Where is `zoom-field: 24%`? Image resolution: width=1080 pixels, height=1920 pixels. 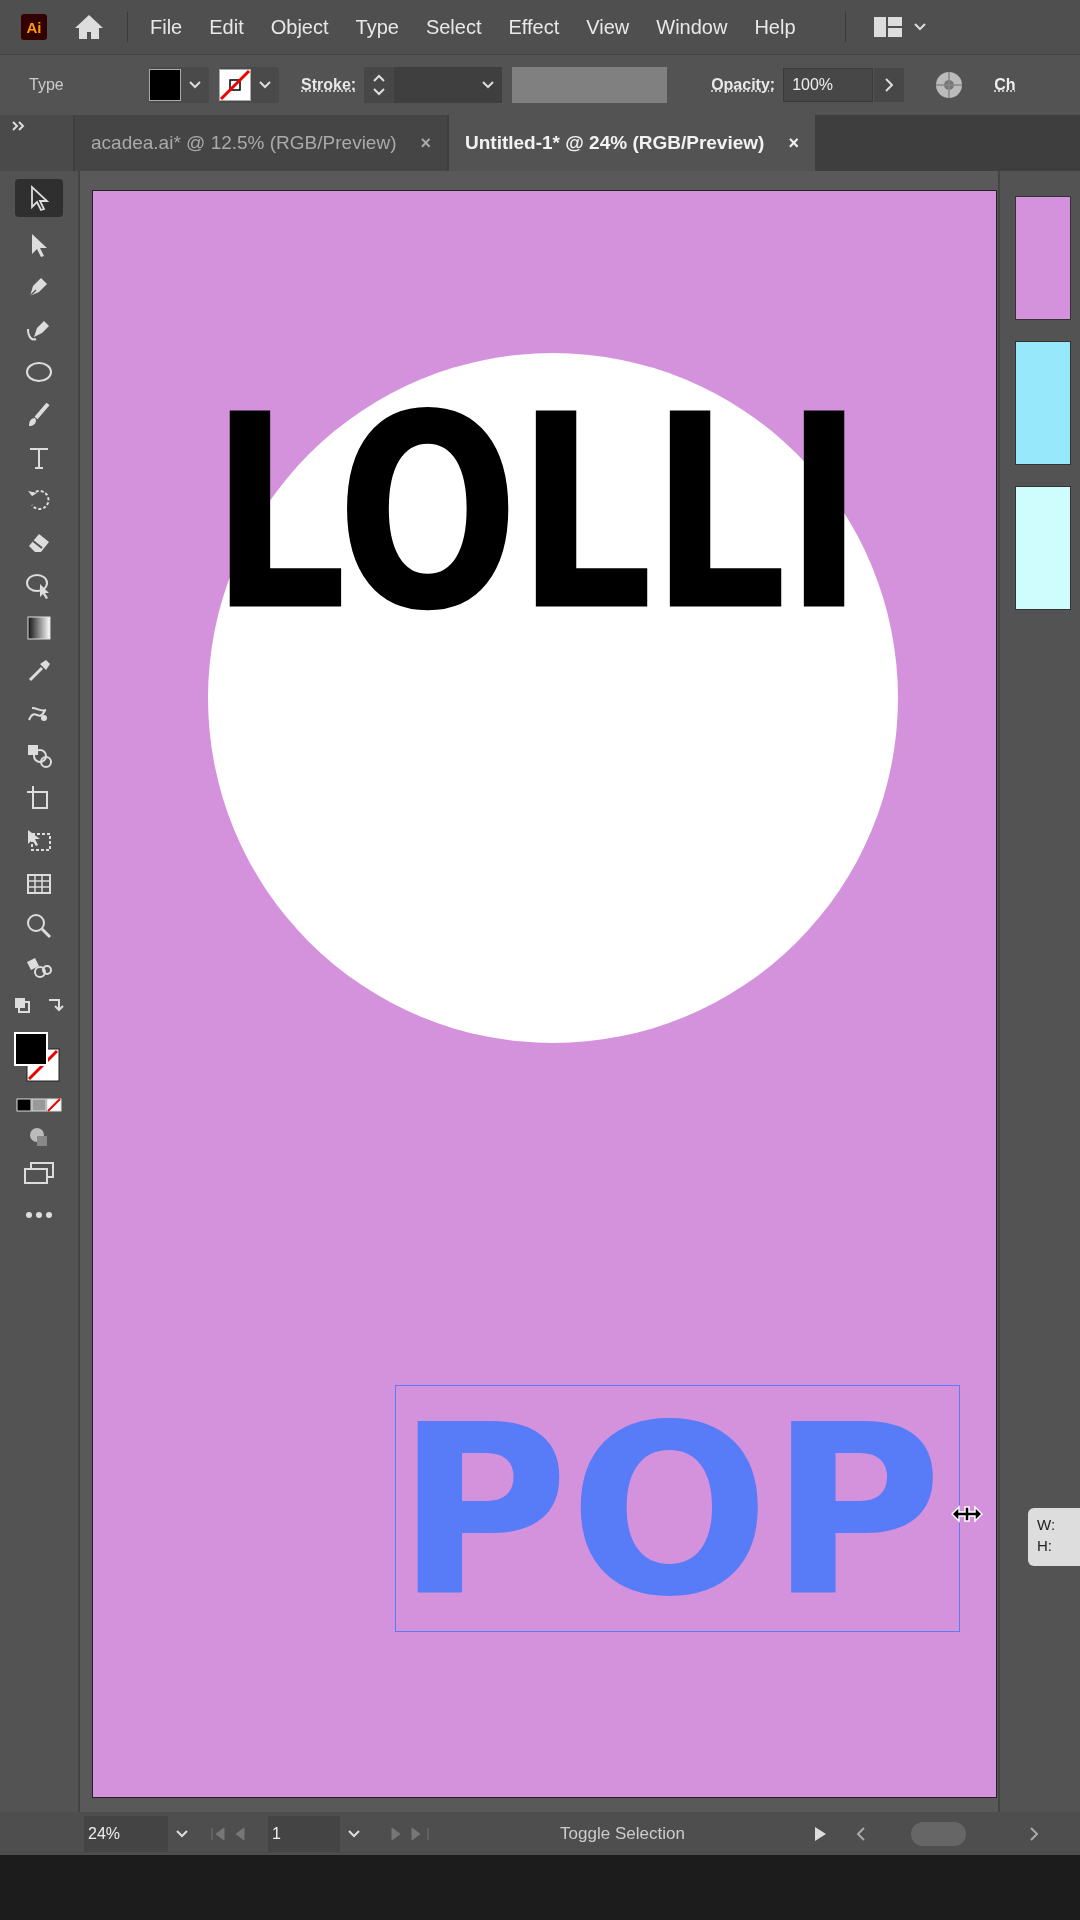
zoom-field: 24% is located at coordinates (126, 1833).